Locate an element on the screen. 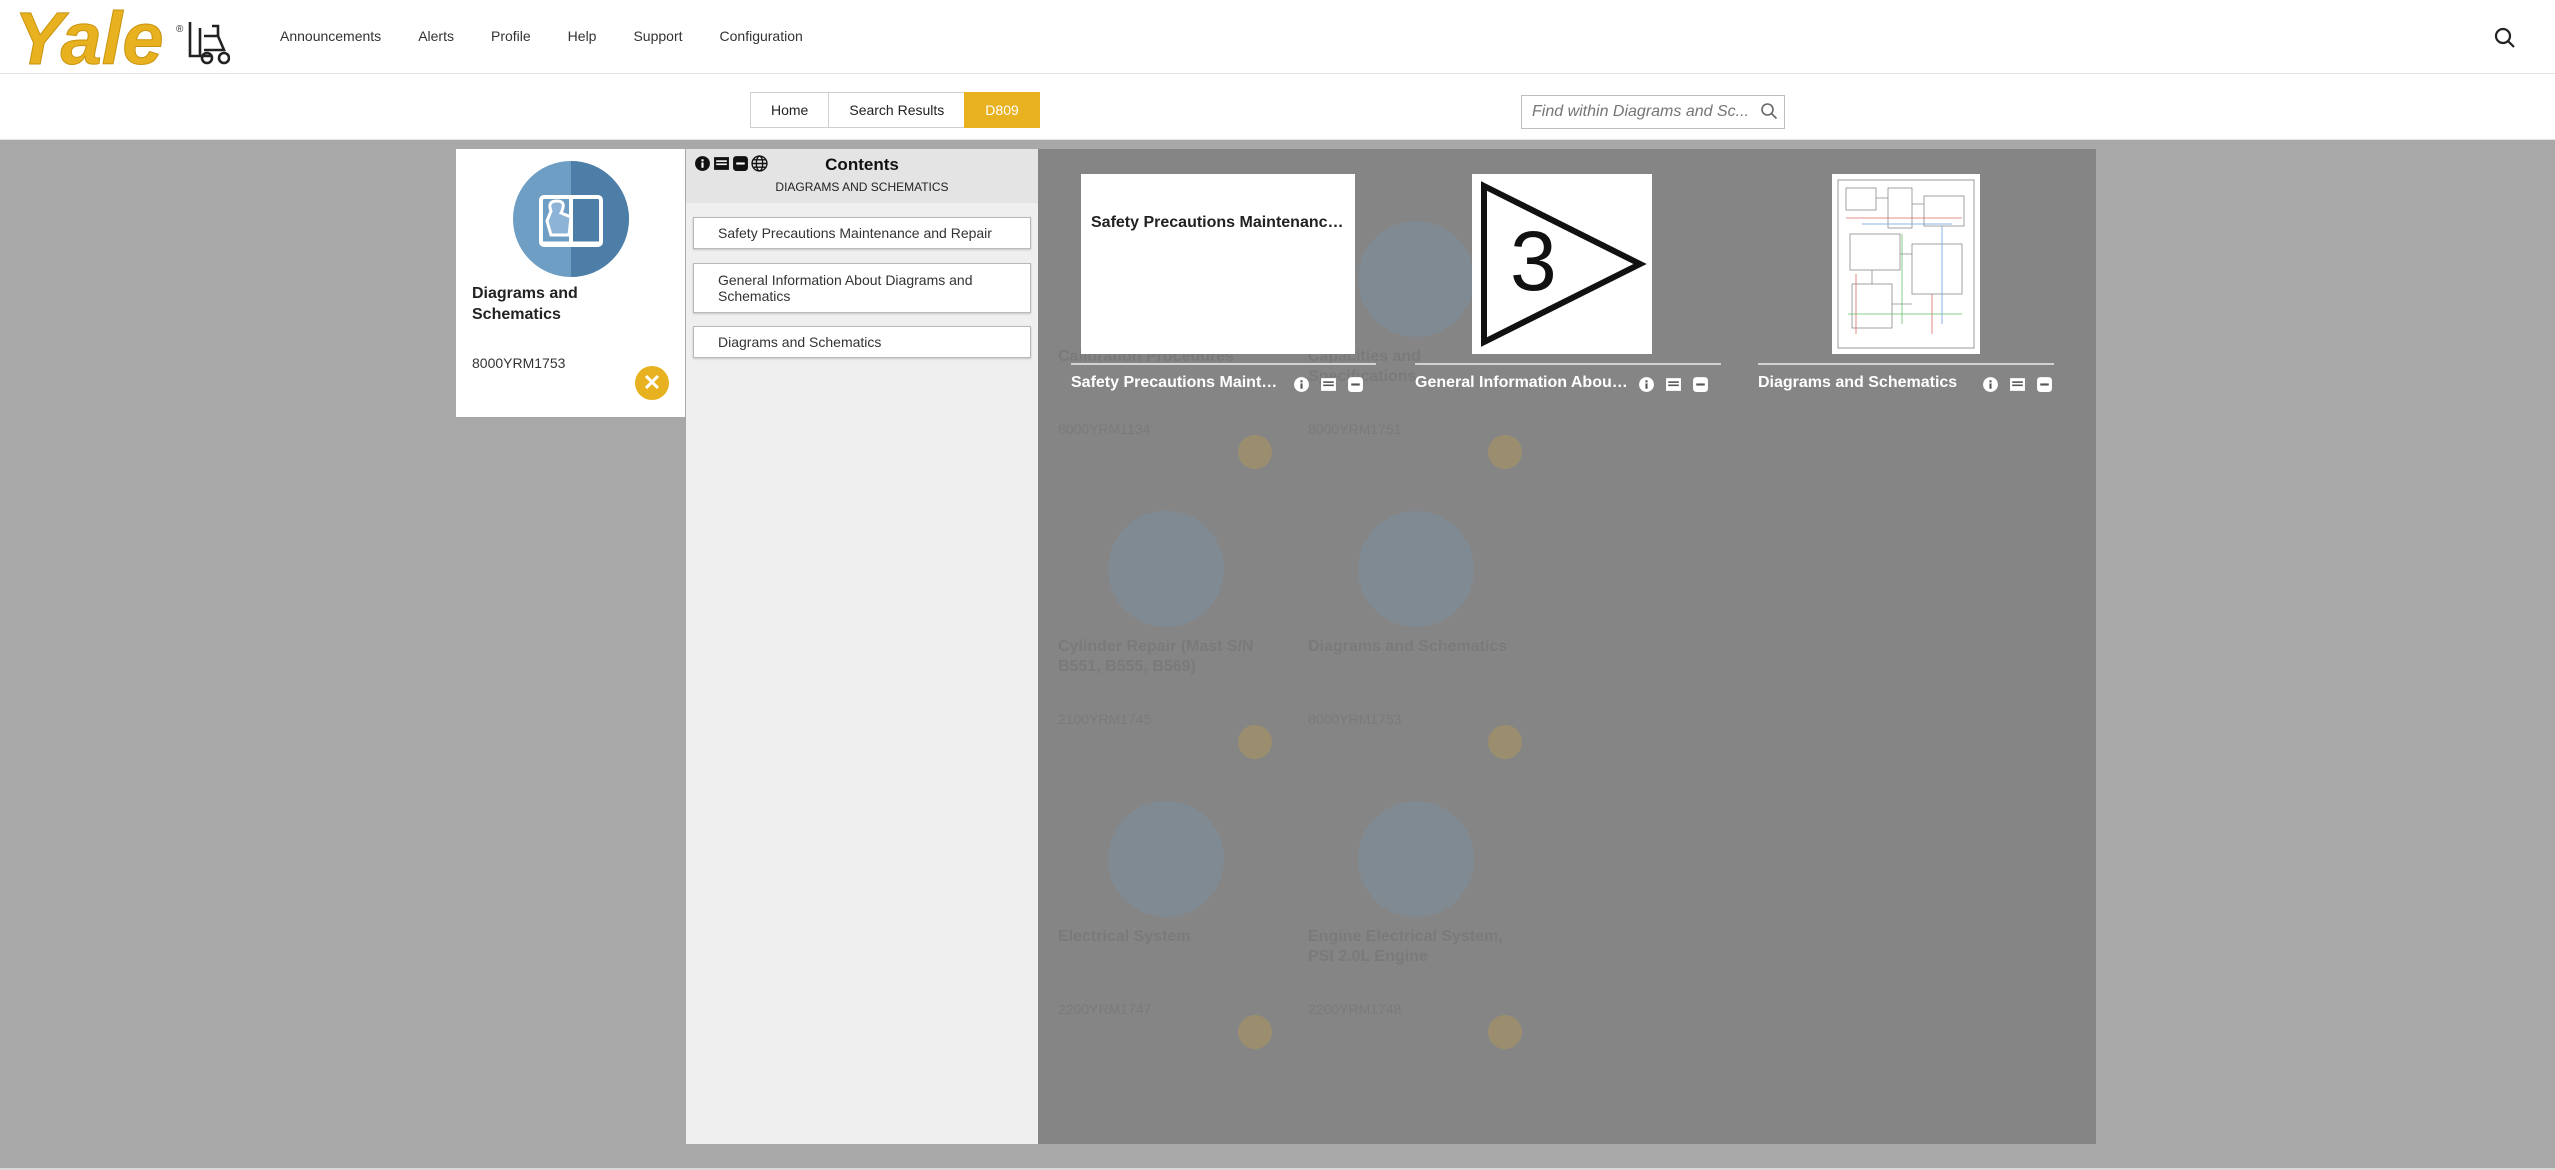 The height and width of the screenshot is (1170, 2555). nav-announcements: Announcements is located at coordinates (330, 36).